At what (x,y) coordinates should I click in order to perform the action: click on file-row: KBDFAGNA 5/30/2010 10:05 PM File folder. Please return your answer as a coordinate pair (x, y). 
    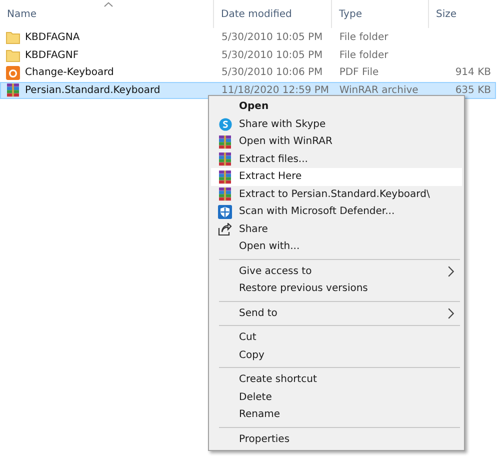
    Looking at the image, I should click on (248, 37).